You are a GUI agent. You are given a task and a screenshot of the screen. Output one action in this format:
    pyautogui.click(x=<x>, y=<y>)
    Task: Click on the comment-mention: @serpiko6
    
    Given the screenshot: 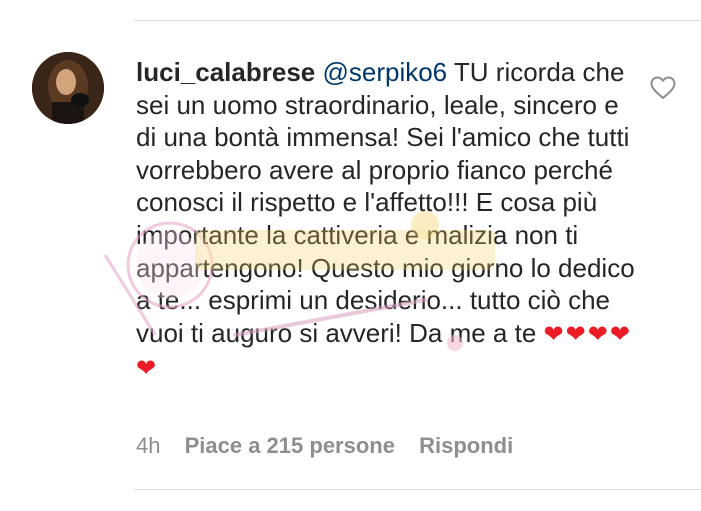 What is the action you would take?
    pyautogui.click(x=384, y=72)
    